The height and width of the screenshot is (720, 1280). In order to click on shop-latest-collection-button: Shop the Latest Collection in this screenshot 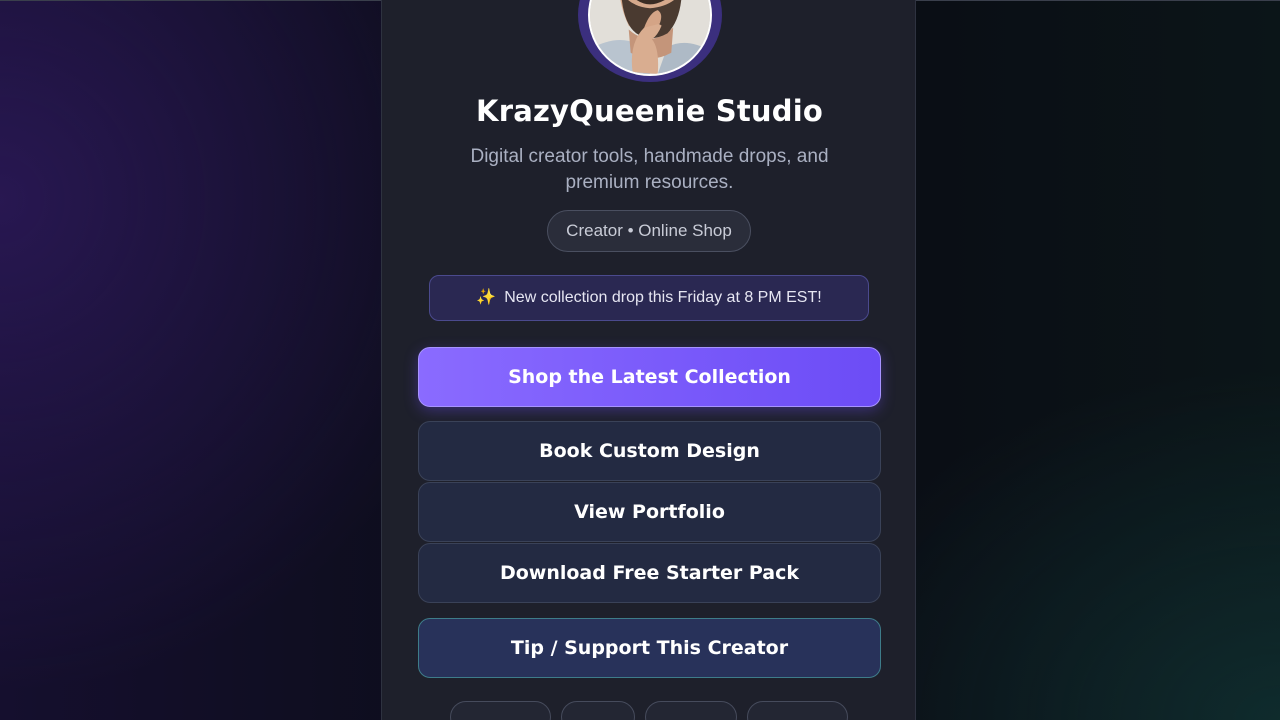, I will do `click(649, 377)`.